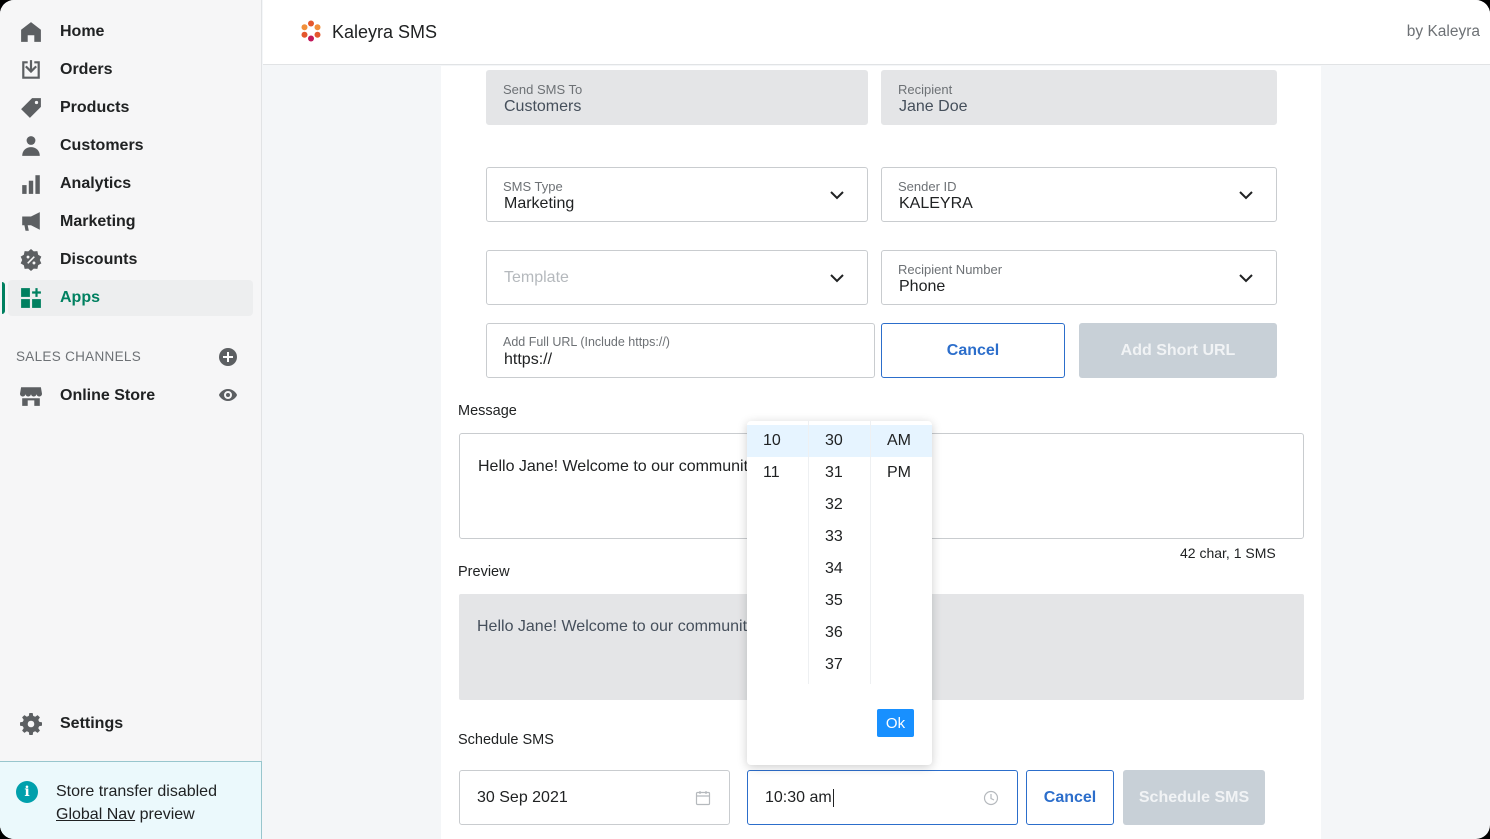  Describe the element at coordinates (839, 724) in the screenshot. I see `time-picker-footer: Ok` at that location.